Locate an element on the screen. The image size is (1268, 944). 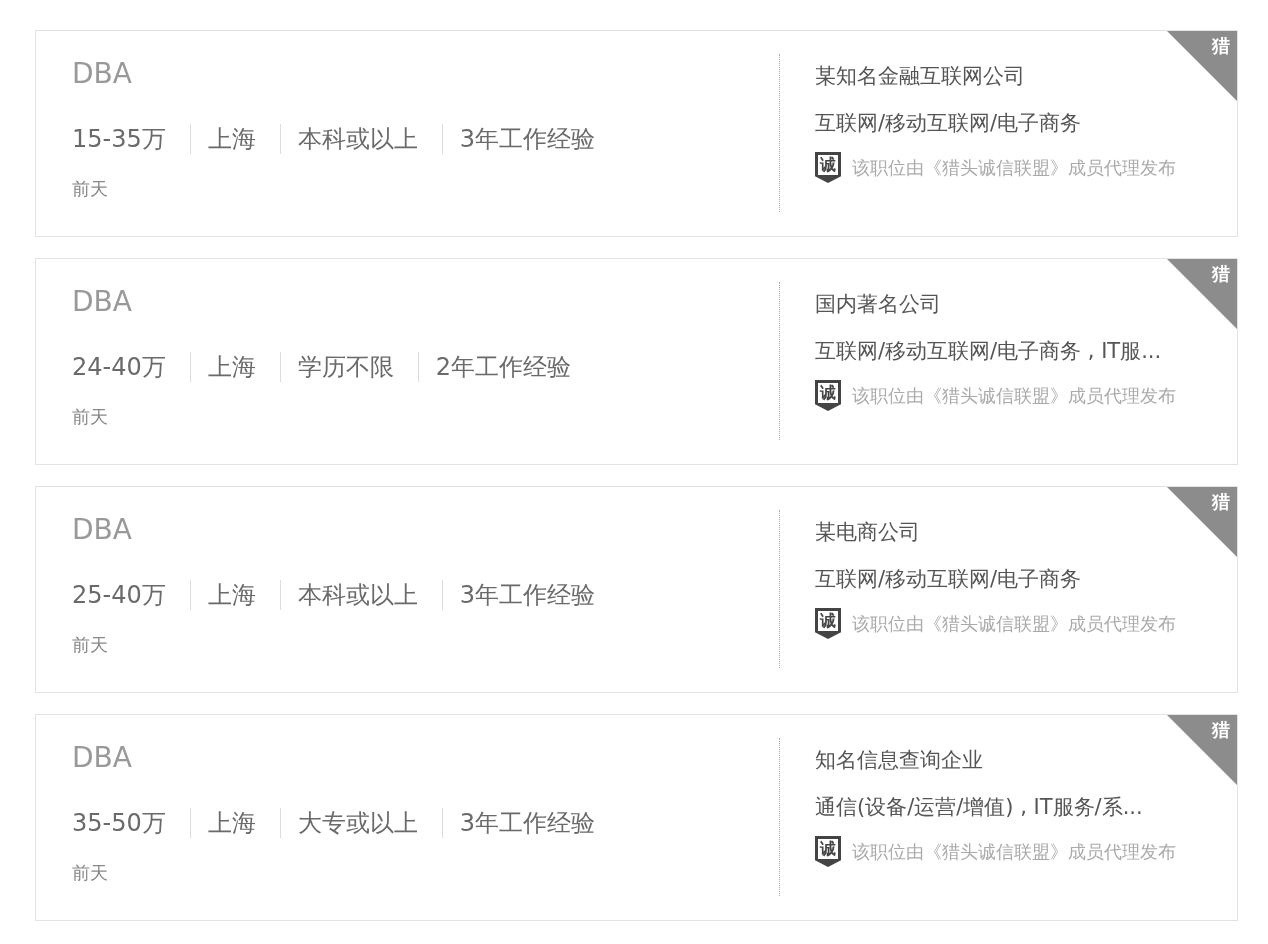
company-name: 某电商公司 is located at coordinates (867, 532).